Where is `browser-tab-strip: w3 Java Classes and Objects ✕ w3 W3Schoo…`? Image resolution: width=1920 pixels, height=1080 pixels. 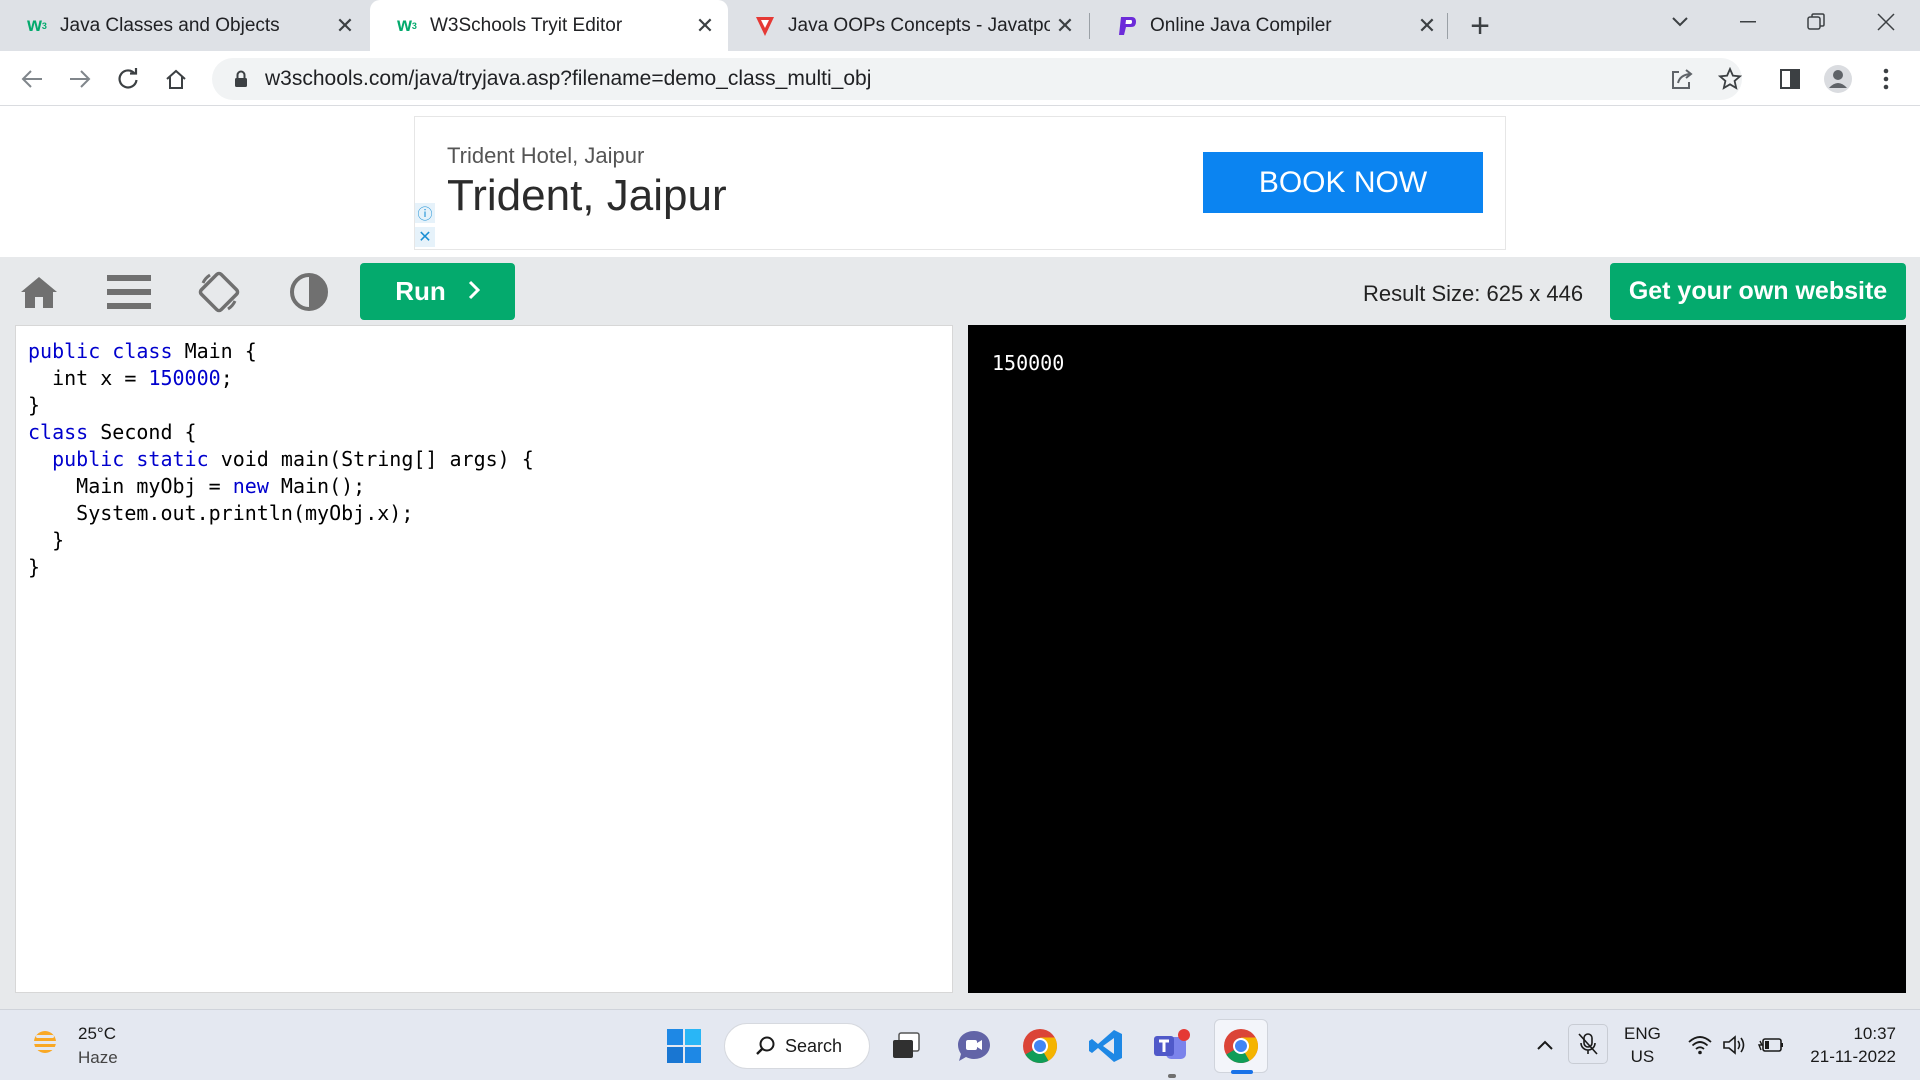
browser-tab-strip: w3 Java Classes and Objects ✕ w3 W3Schoo… is located at coordinates (960, 25).